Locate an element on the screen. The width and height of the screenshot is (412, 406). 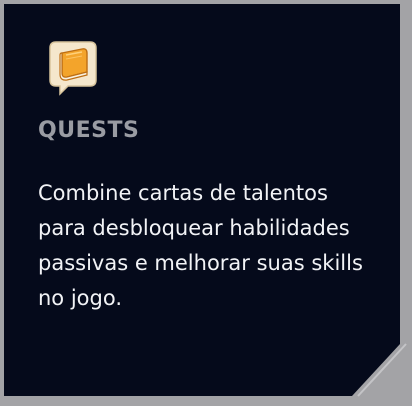
card-title: QUESTS is located at coordinates (89, 130).